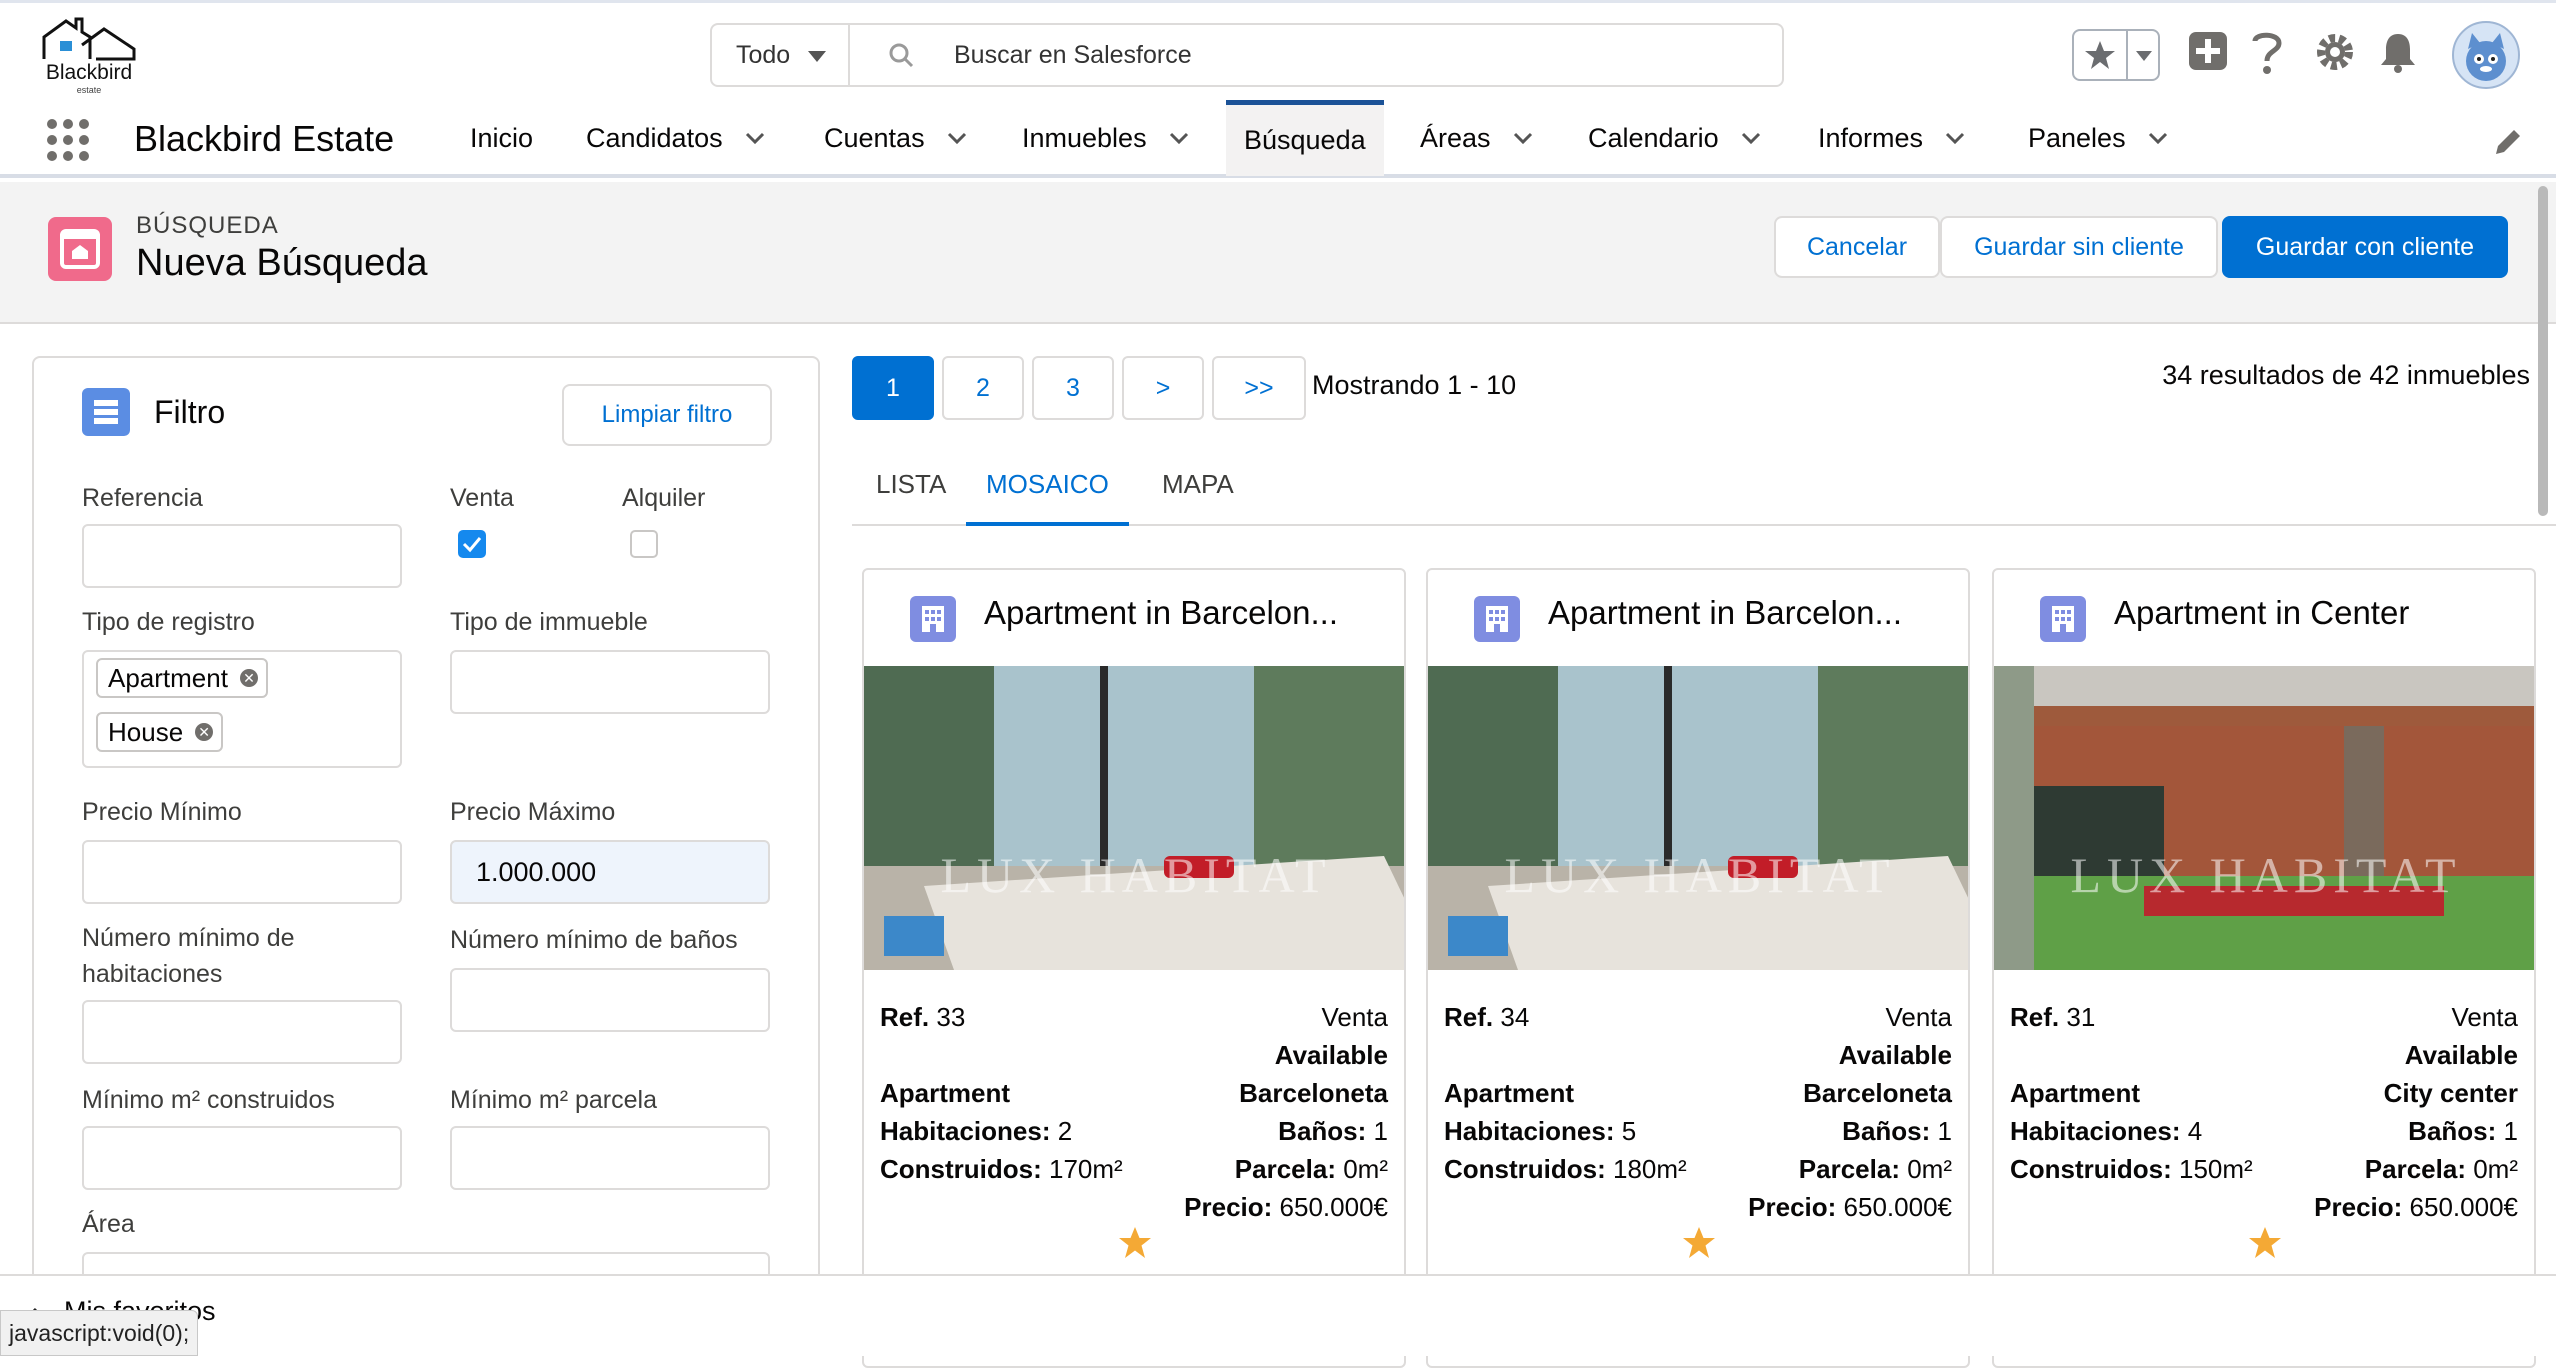  I want to click on price-value: 650.000€, so click(1897, 1207).